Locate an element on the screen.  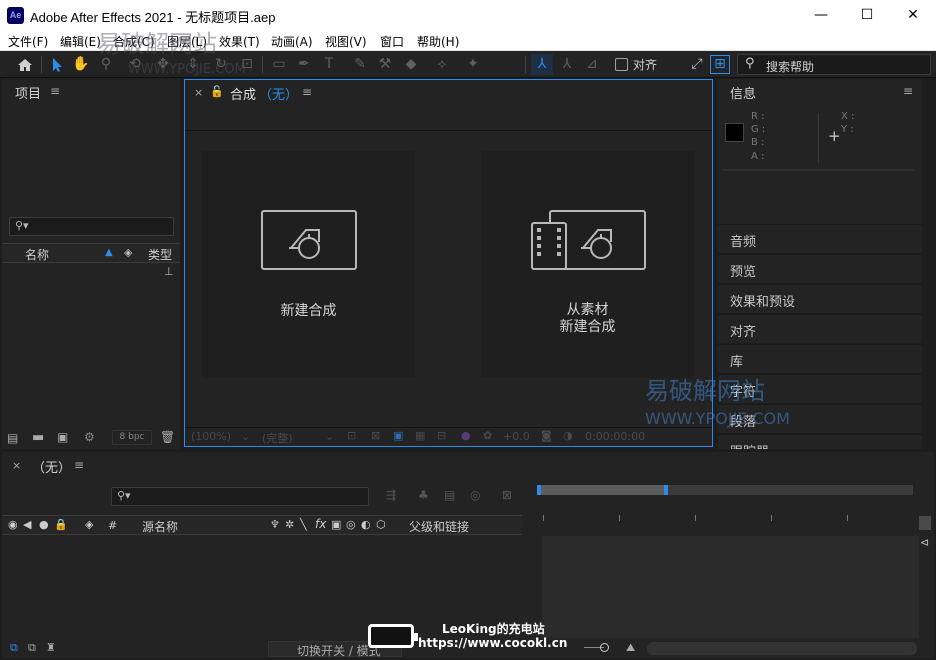
interpret-footage-icon: ▤ is located at coordinates (12, 438).